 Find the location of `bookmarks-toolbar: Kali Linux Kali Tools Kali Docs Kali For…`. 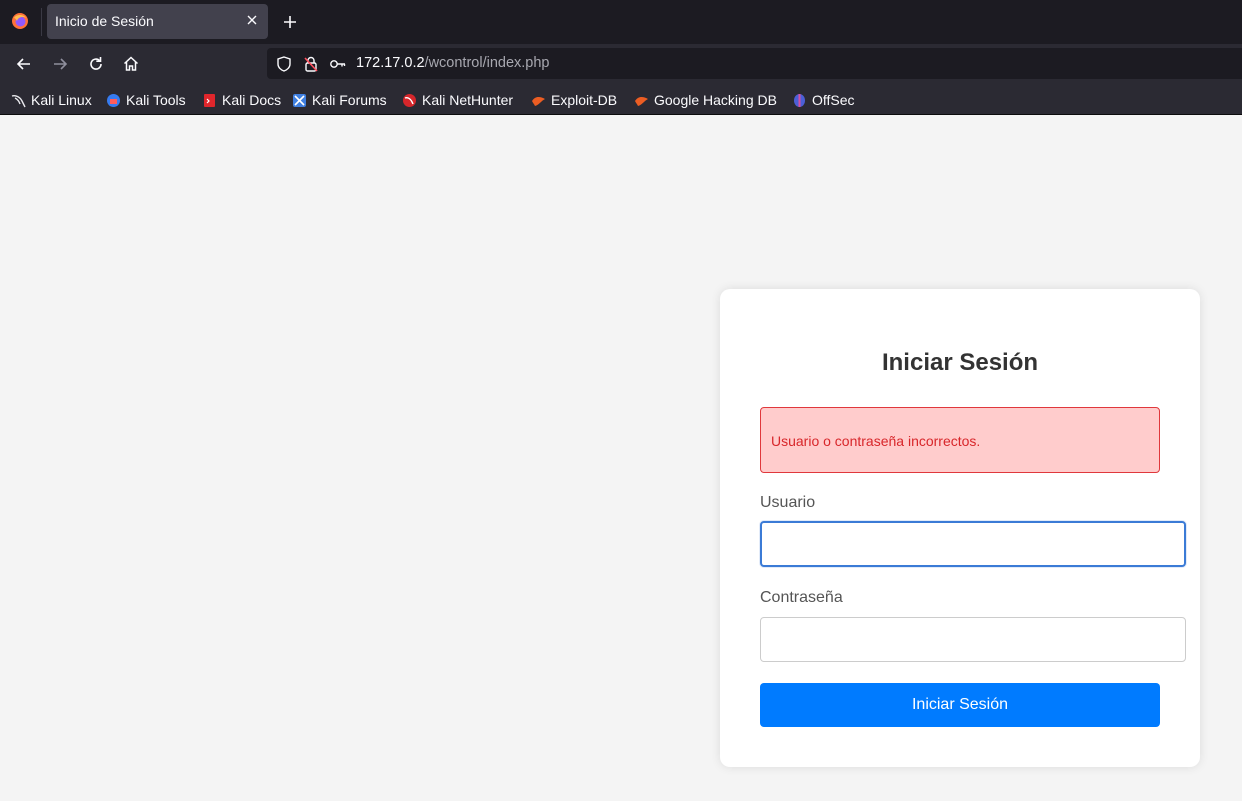

bookmarks-toolbar: Kali Linux Kali Tools Kali Docs Kali For… is located at coordinates (621, 100).